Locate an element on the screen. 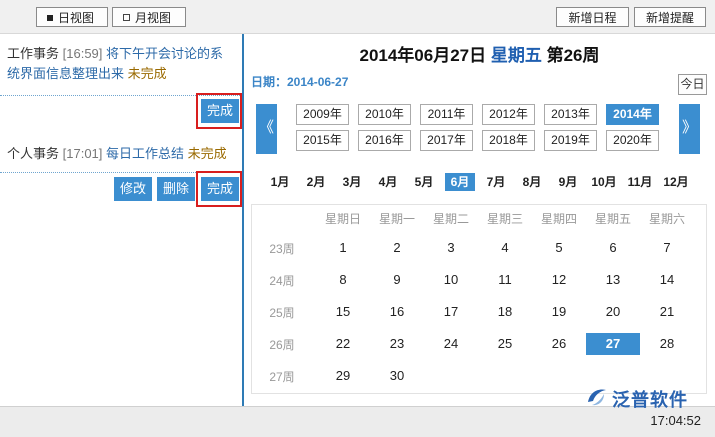 The image size is (715, 437). task-type: 个人事务 is located at coordinates (33, 153).